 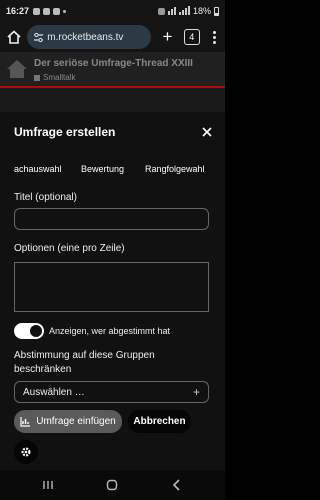 What do you see at coordinates (112, 100) in the screenshot?
I see `modal-backdrop` at bounding box center [112, 100].